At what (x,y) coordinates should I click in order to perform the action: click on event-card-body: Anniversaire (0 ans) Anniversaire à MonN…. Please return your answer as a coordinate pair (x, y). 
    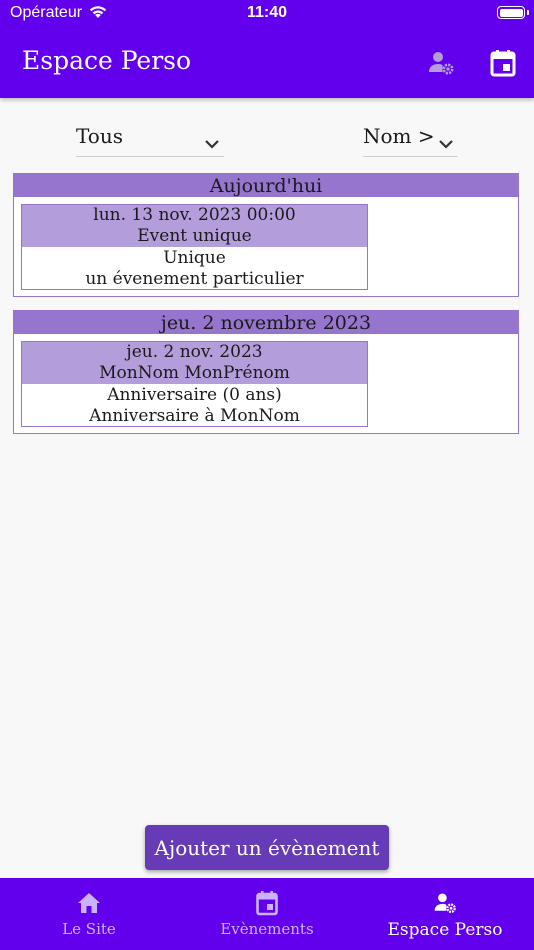
    Looking at the image, I should click on (194, 405).